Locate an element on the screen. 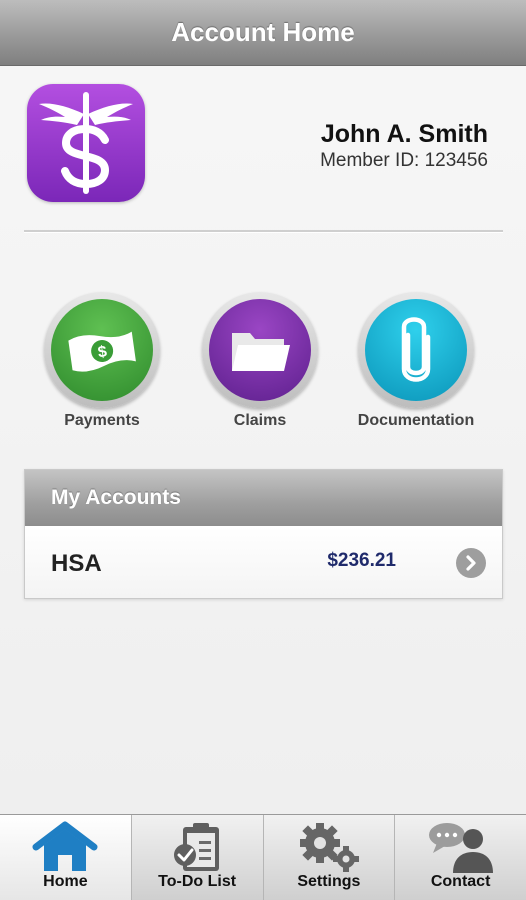  tab-contact: Contact is located at coordinates (460, 857).